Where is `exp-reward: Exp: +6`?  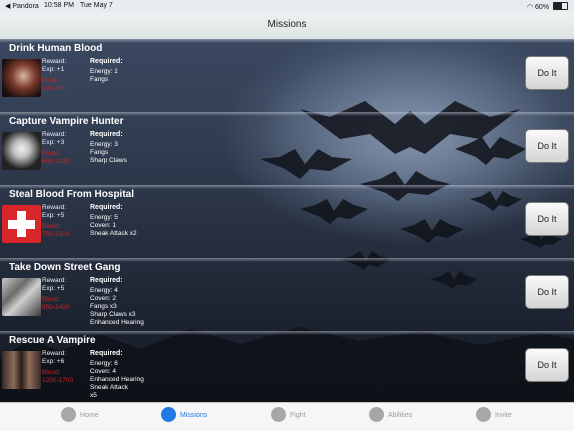
exp-reward: Exp: +6 is located at coordinates (53, 361).